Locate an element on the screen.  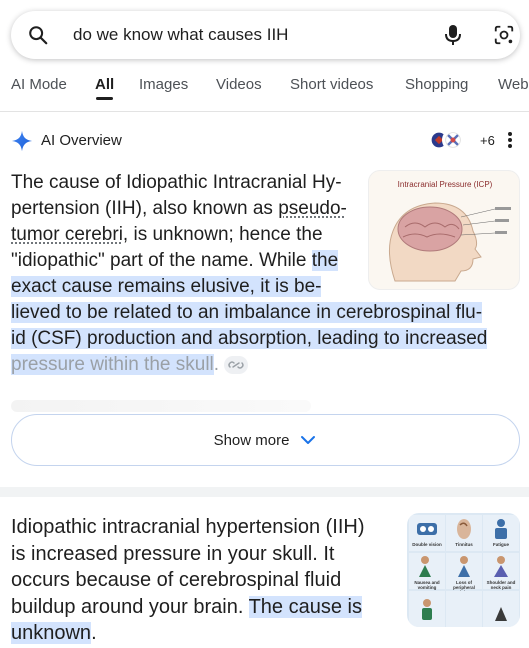
fatigue-icon is located at coordinates (501, 529).